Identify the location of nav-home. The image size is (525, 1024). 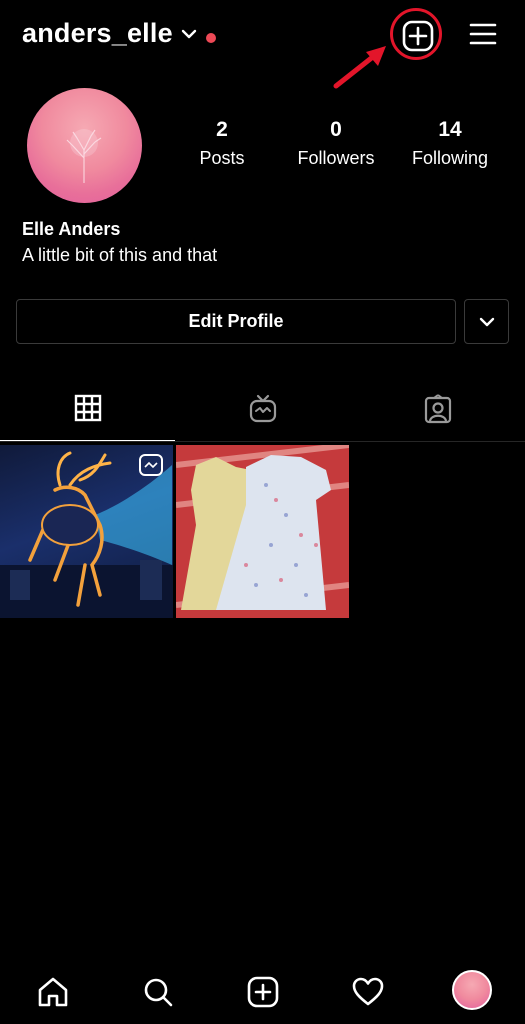
(53, 992).